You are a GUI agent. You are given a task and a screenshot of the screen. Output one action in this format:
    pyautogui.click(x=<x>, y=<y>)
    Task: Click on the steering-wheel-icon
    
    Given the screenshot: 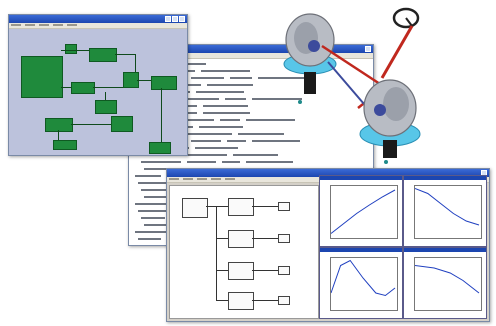 What is the action you would take?
    pyautogui.click(x=406, y=18)
    